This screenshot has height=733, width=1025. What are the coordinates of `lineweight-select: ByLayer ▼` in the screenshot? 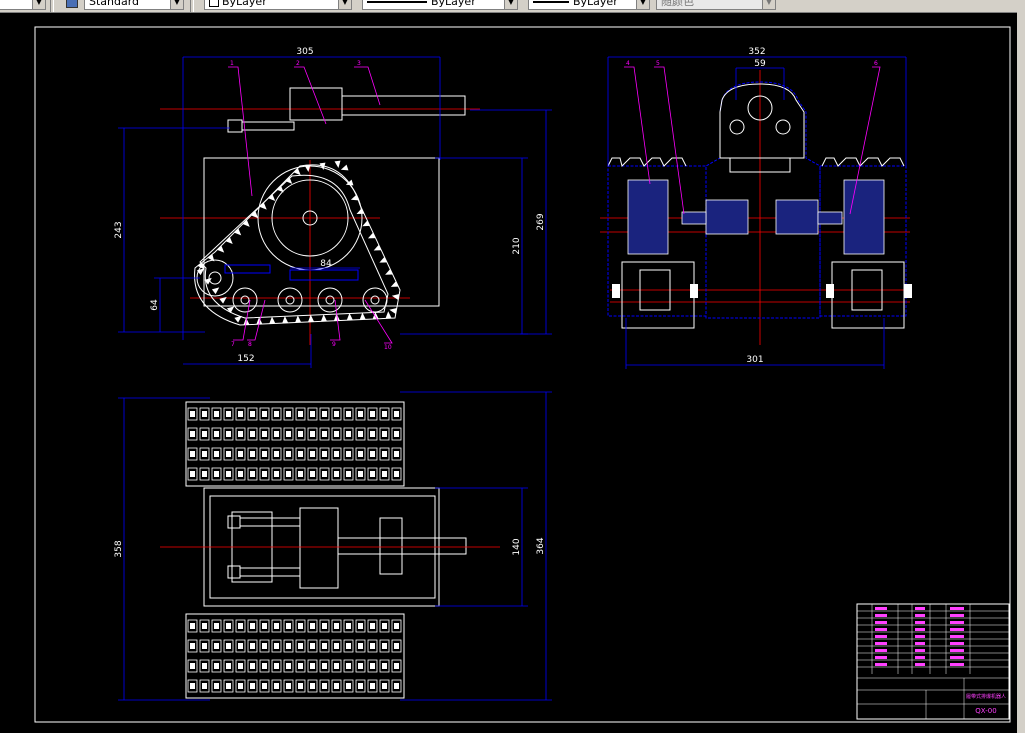 It's located at (589, 5).